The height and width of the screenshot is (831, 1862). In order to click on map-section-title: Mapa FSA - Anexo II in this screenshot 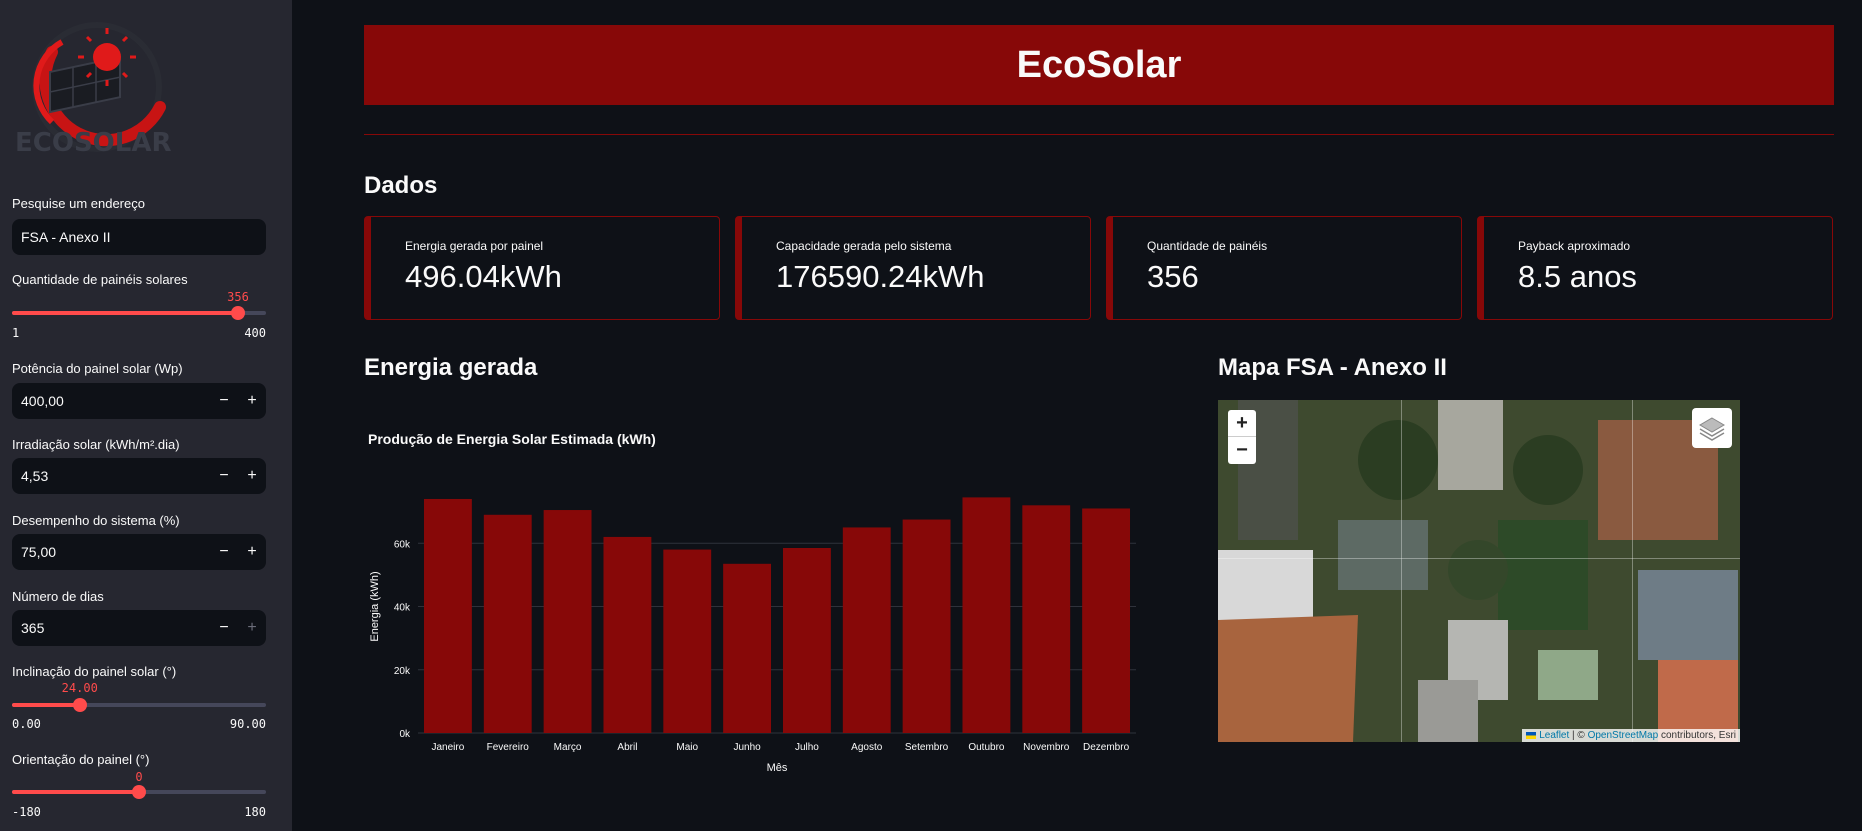, I will do `click(1332, 367)`.